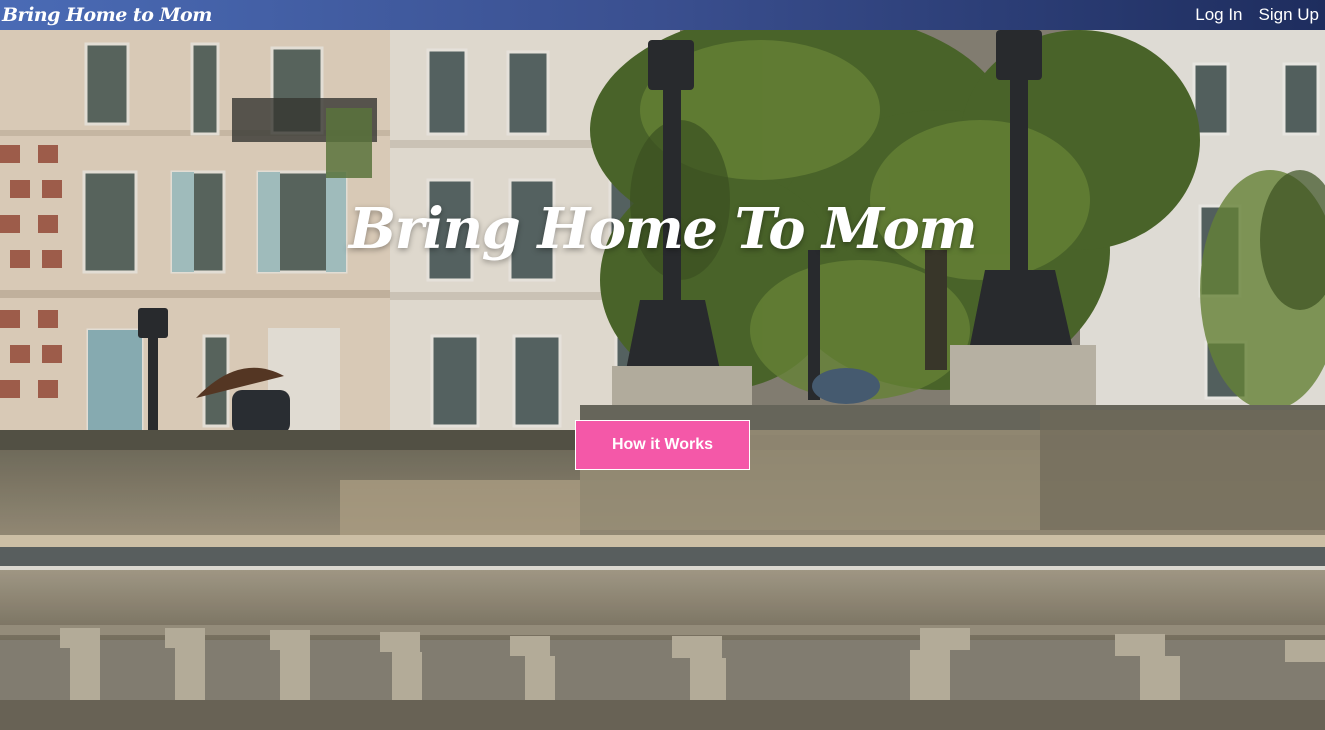  I want to click on top-navbar: Bring Home to Mom Log In Sign Up, so click(662, 15).